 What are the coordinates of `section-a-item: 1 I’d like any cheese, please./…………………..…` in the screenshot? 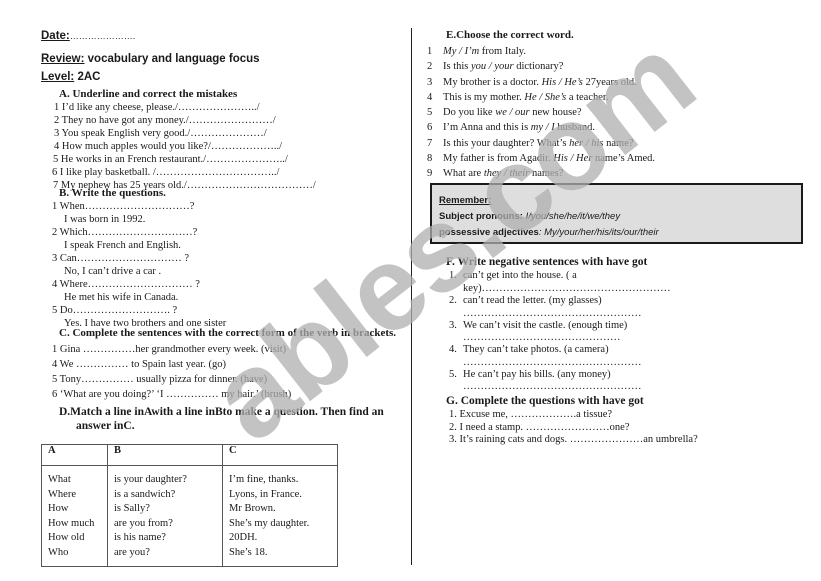 It's located at (184, 107).